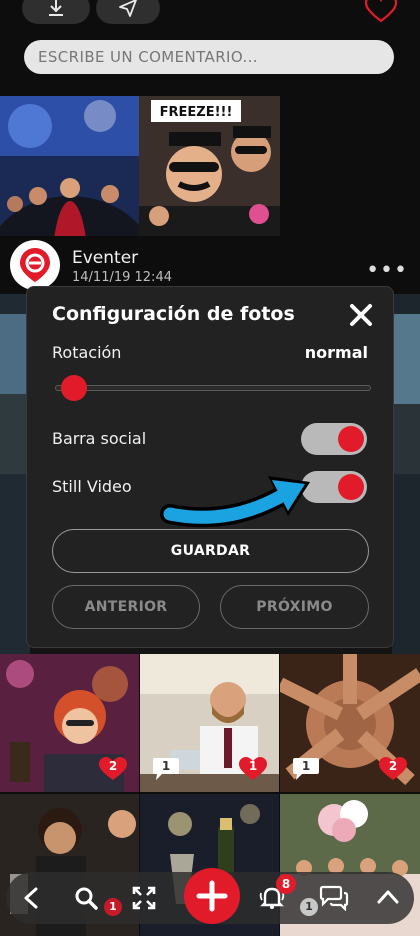  I want to click on messages-button, so click(334, 898).